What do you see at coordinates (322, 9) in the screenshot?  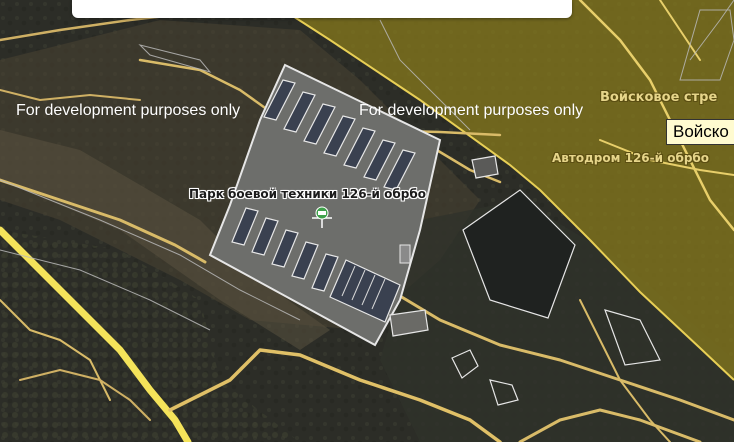 I see `search-box` at bounding box center [322, 9].